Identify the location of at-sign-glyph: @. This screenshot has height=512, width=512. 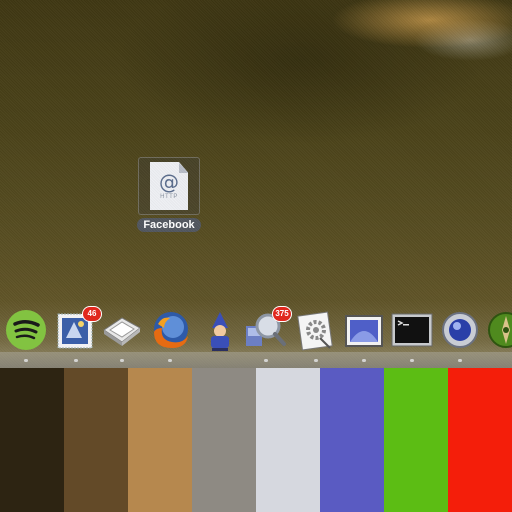
(169, 182).